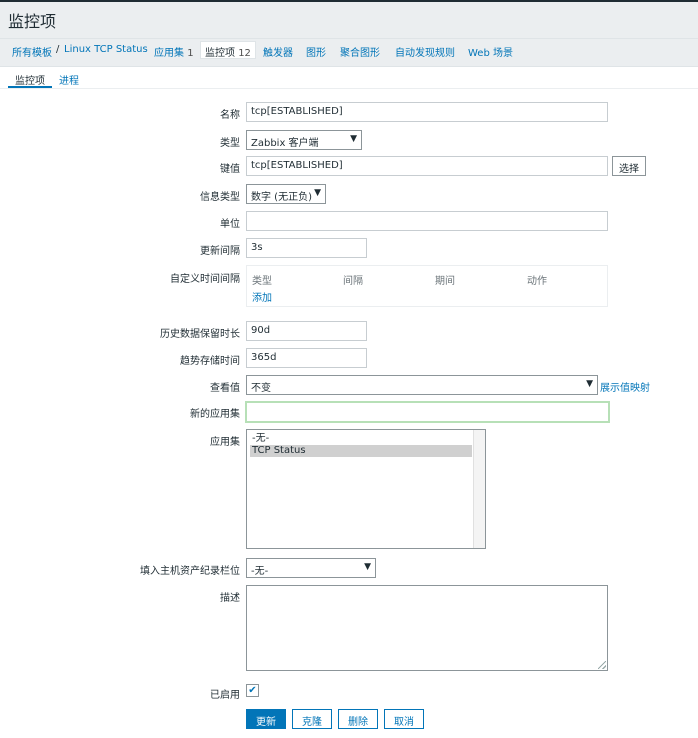 Image resolution: width=698 pixels, height=738 pixels. I want to click on show-value-mappings-link: 展示值映射, so click(625, 386).